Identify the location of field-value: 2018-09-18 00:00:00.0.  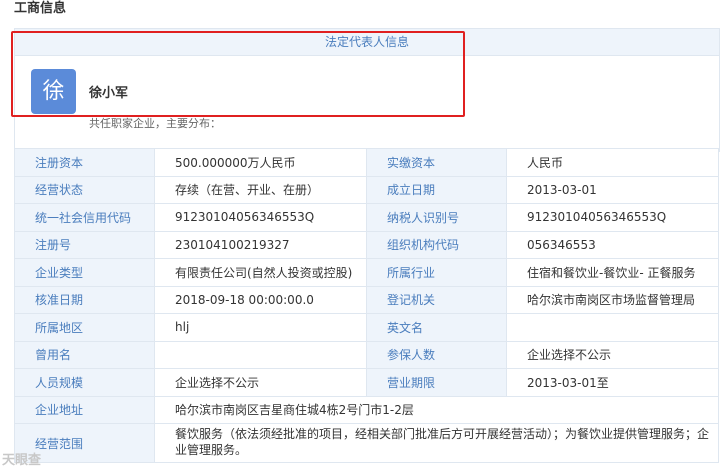
(260, 299).